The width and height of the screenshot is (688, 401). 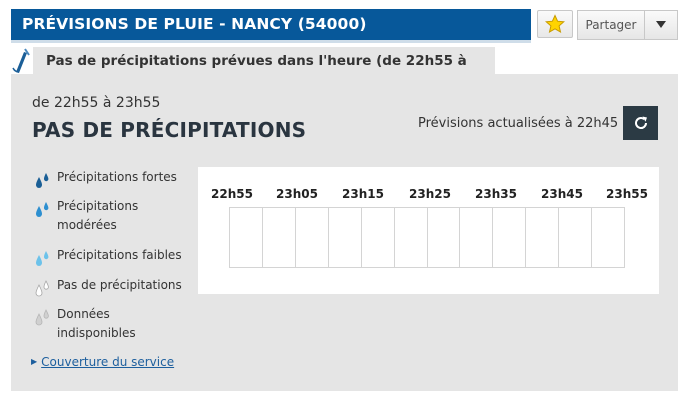 What do you see at coordinates (42, 209) in the screenshot?
I see `drops-moderate-icon` at bounding box center [42, 209].